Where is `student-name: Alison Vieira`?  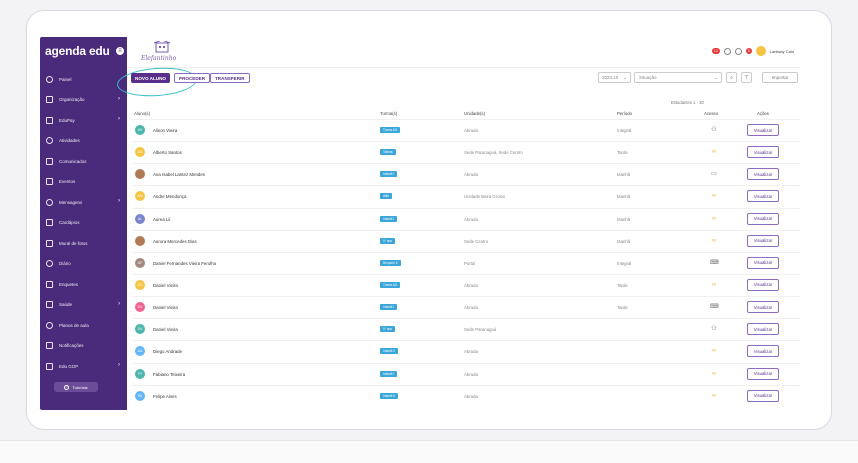
student-name: Alison Vieira is located at coordinates (165, 130).